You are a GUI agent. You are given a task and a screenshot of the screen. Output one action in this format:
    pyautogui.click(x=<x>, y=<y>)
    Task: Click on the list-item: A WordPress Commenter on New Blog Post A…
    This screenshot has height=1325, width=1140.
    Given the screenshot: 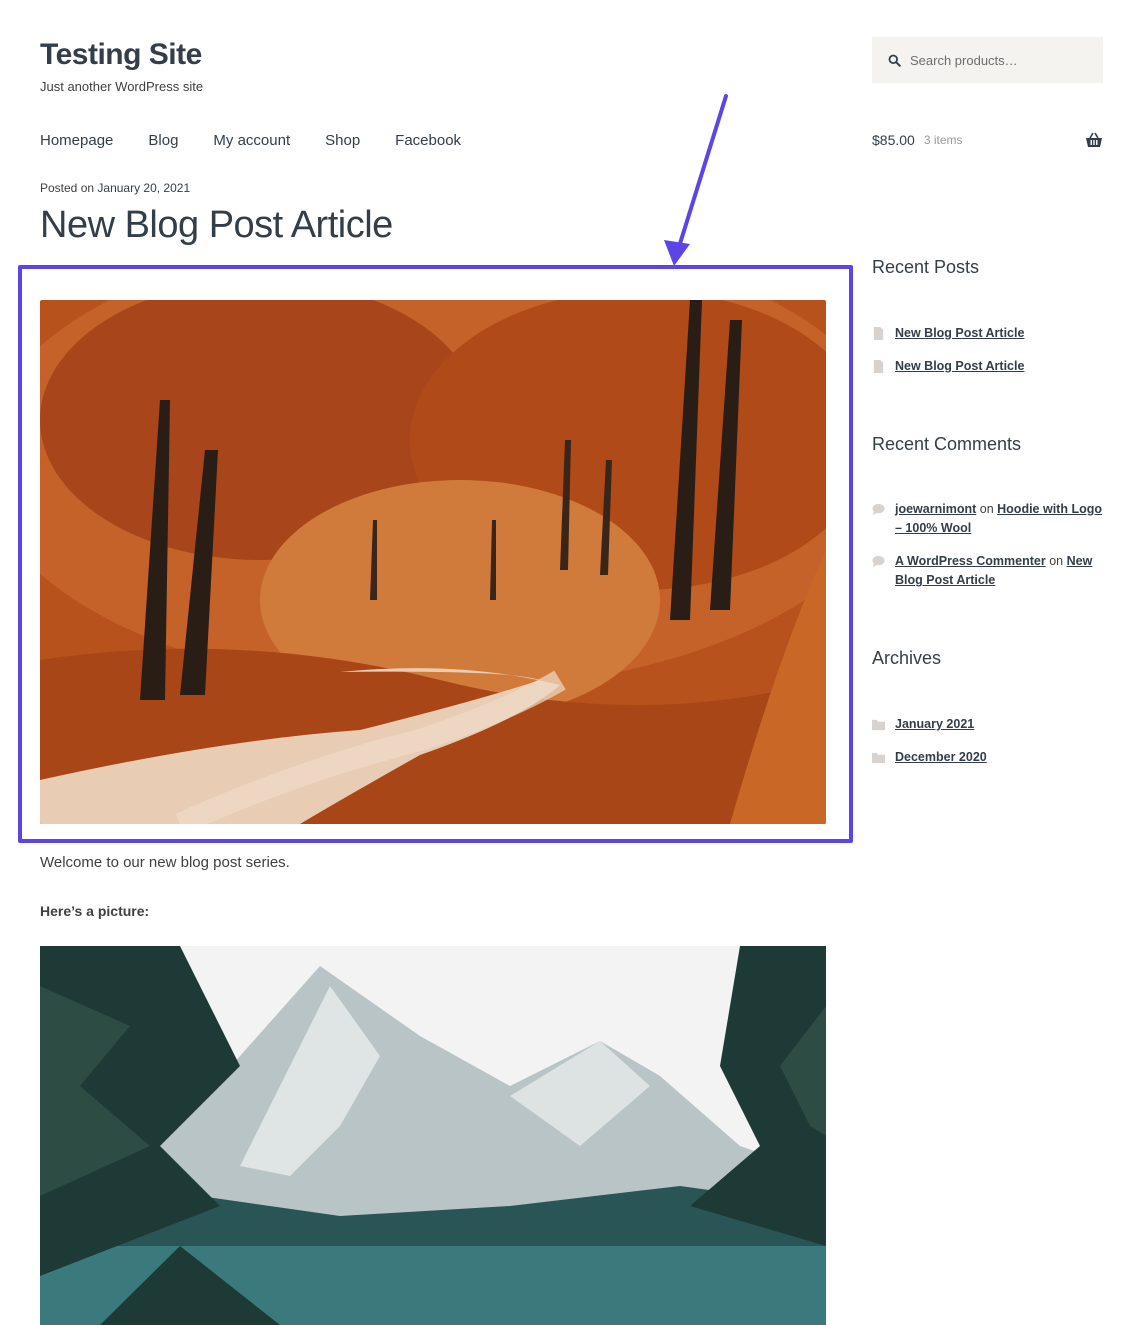 What is the action you would take?
    pyautogui.click(x=987, y=571)
    